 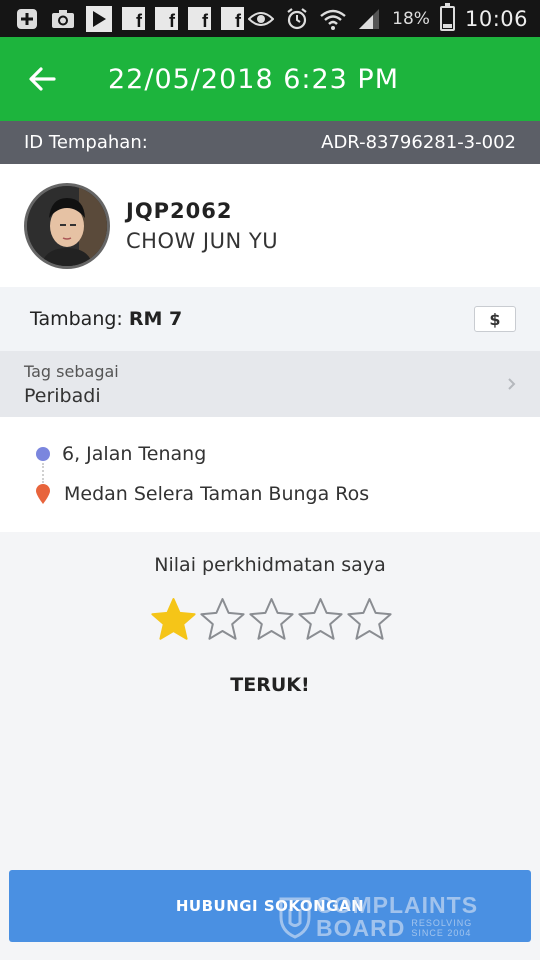 What do you see at coordinates (270, 906) in the screenshot?
I see `contact-support-button: HUBUNGI SOKONGAN` at bounding box center [270, 906].